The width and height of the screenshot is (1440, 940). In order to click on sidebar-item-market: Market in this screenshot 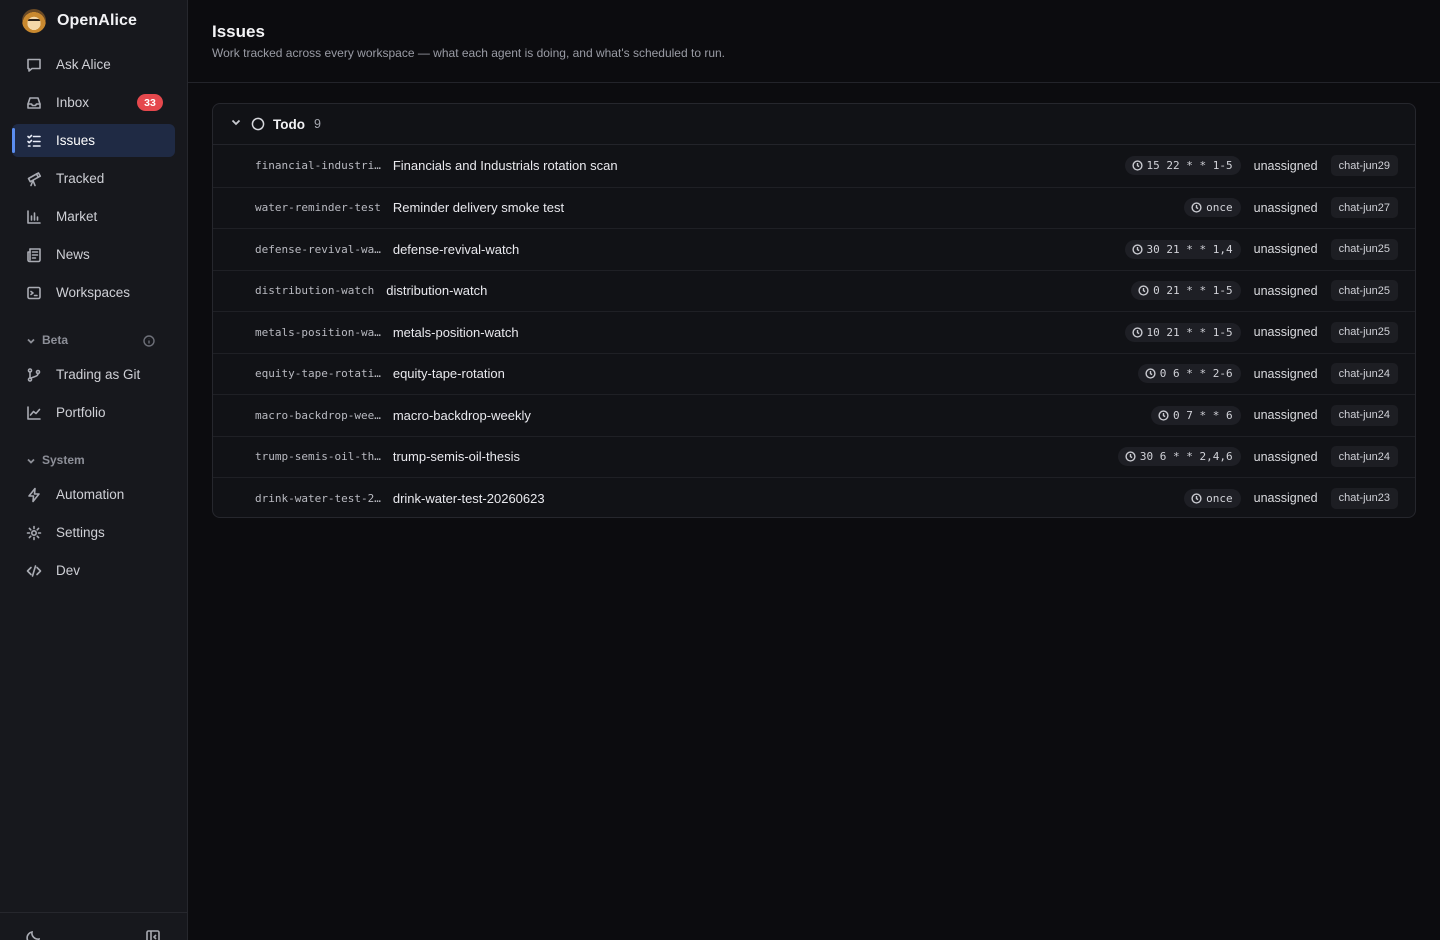, I will do `click(93, 216)`.